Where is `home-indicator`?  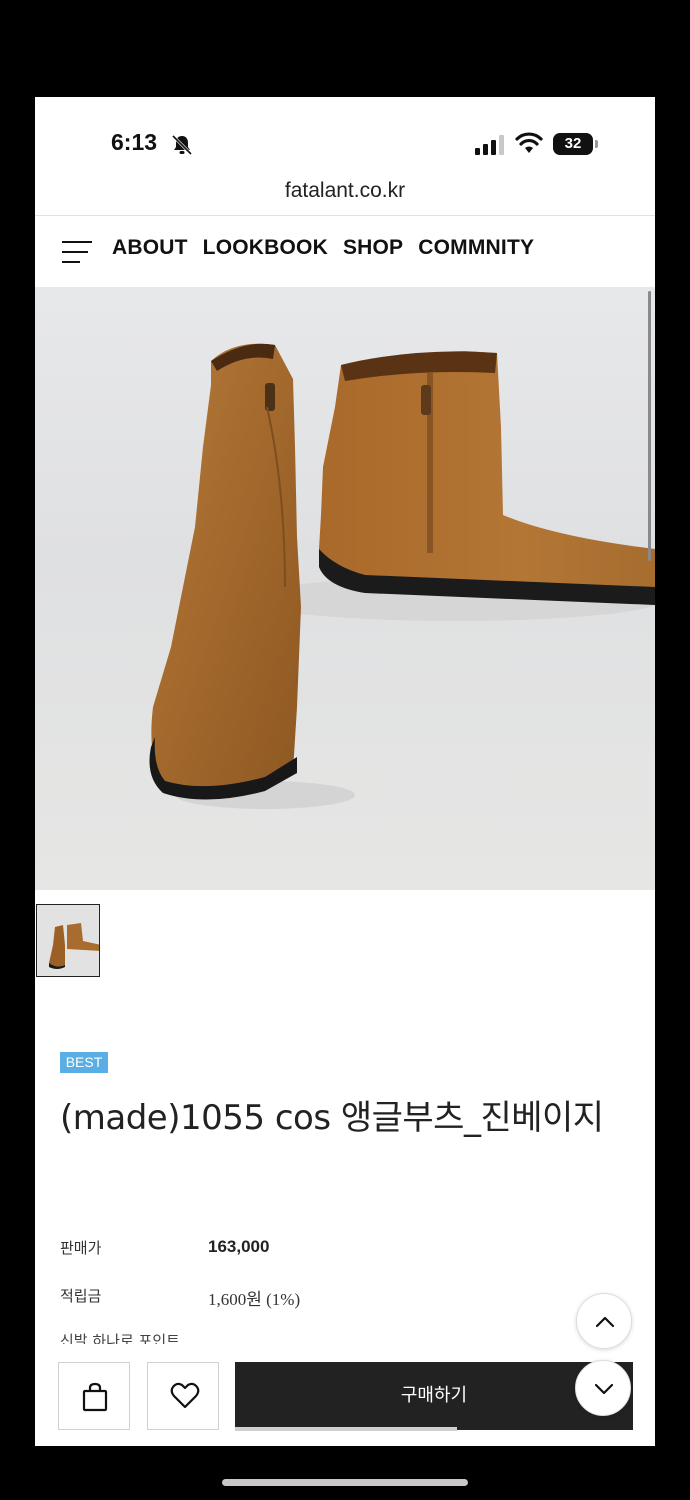
home-indicator is located at coordinates (345, 1482).